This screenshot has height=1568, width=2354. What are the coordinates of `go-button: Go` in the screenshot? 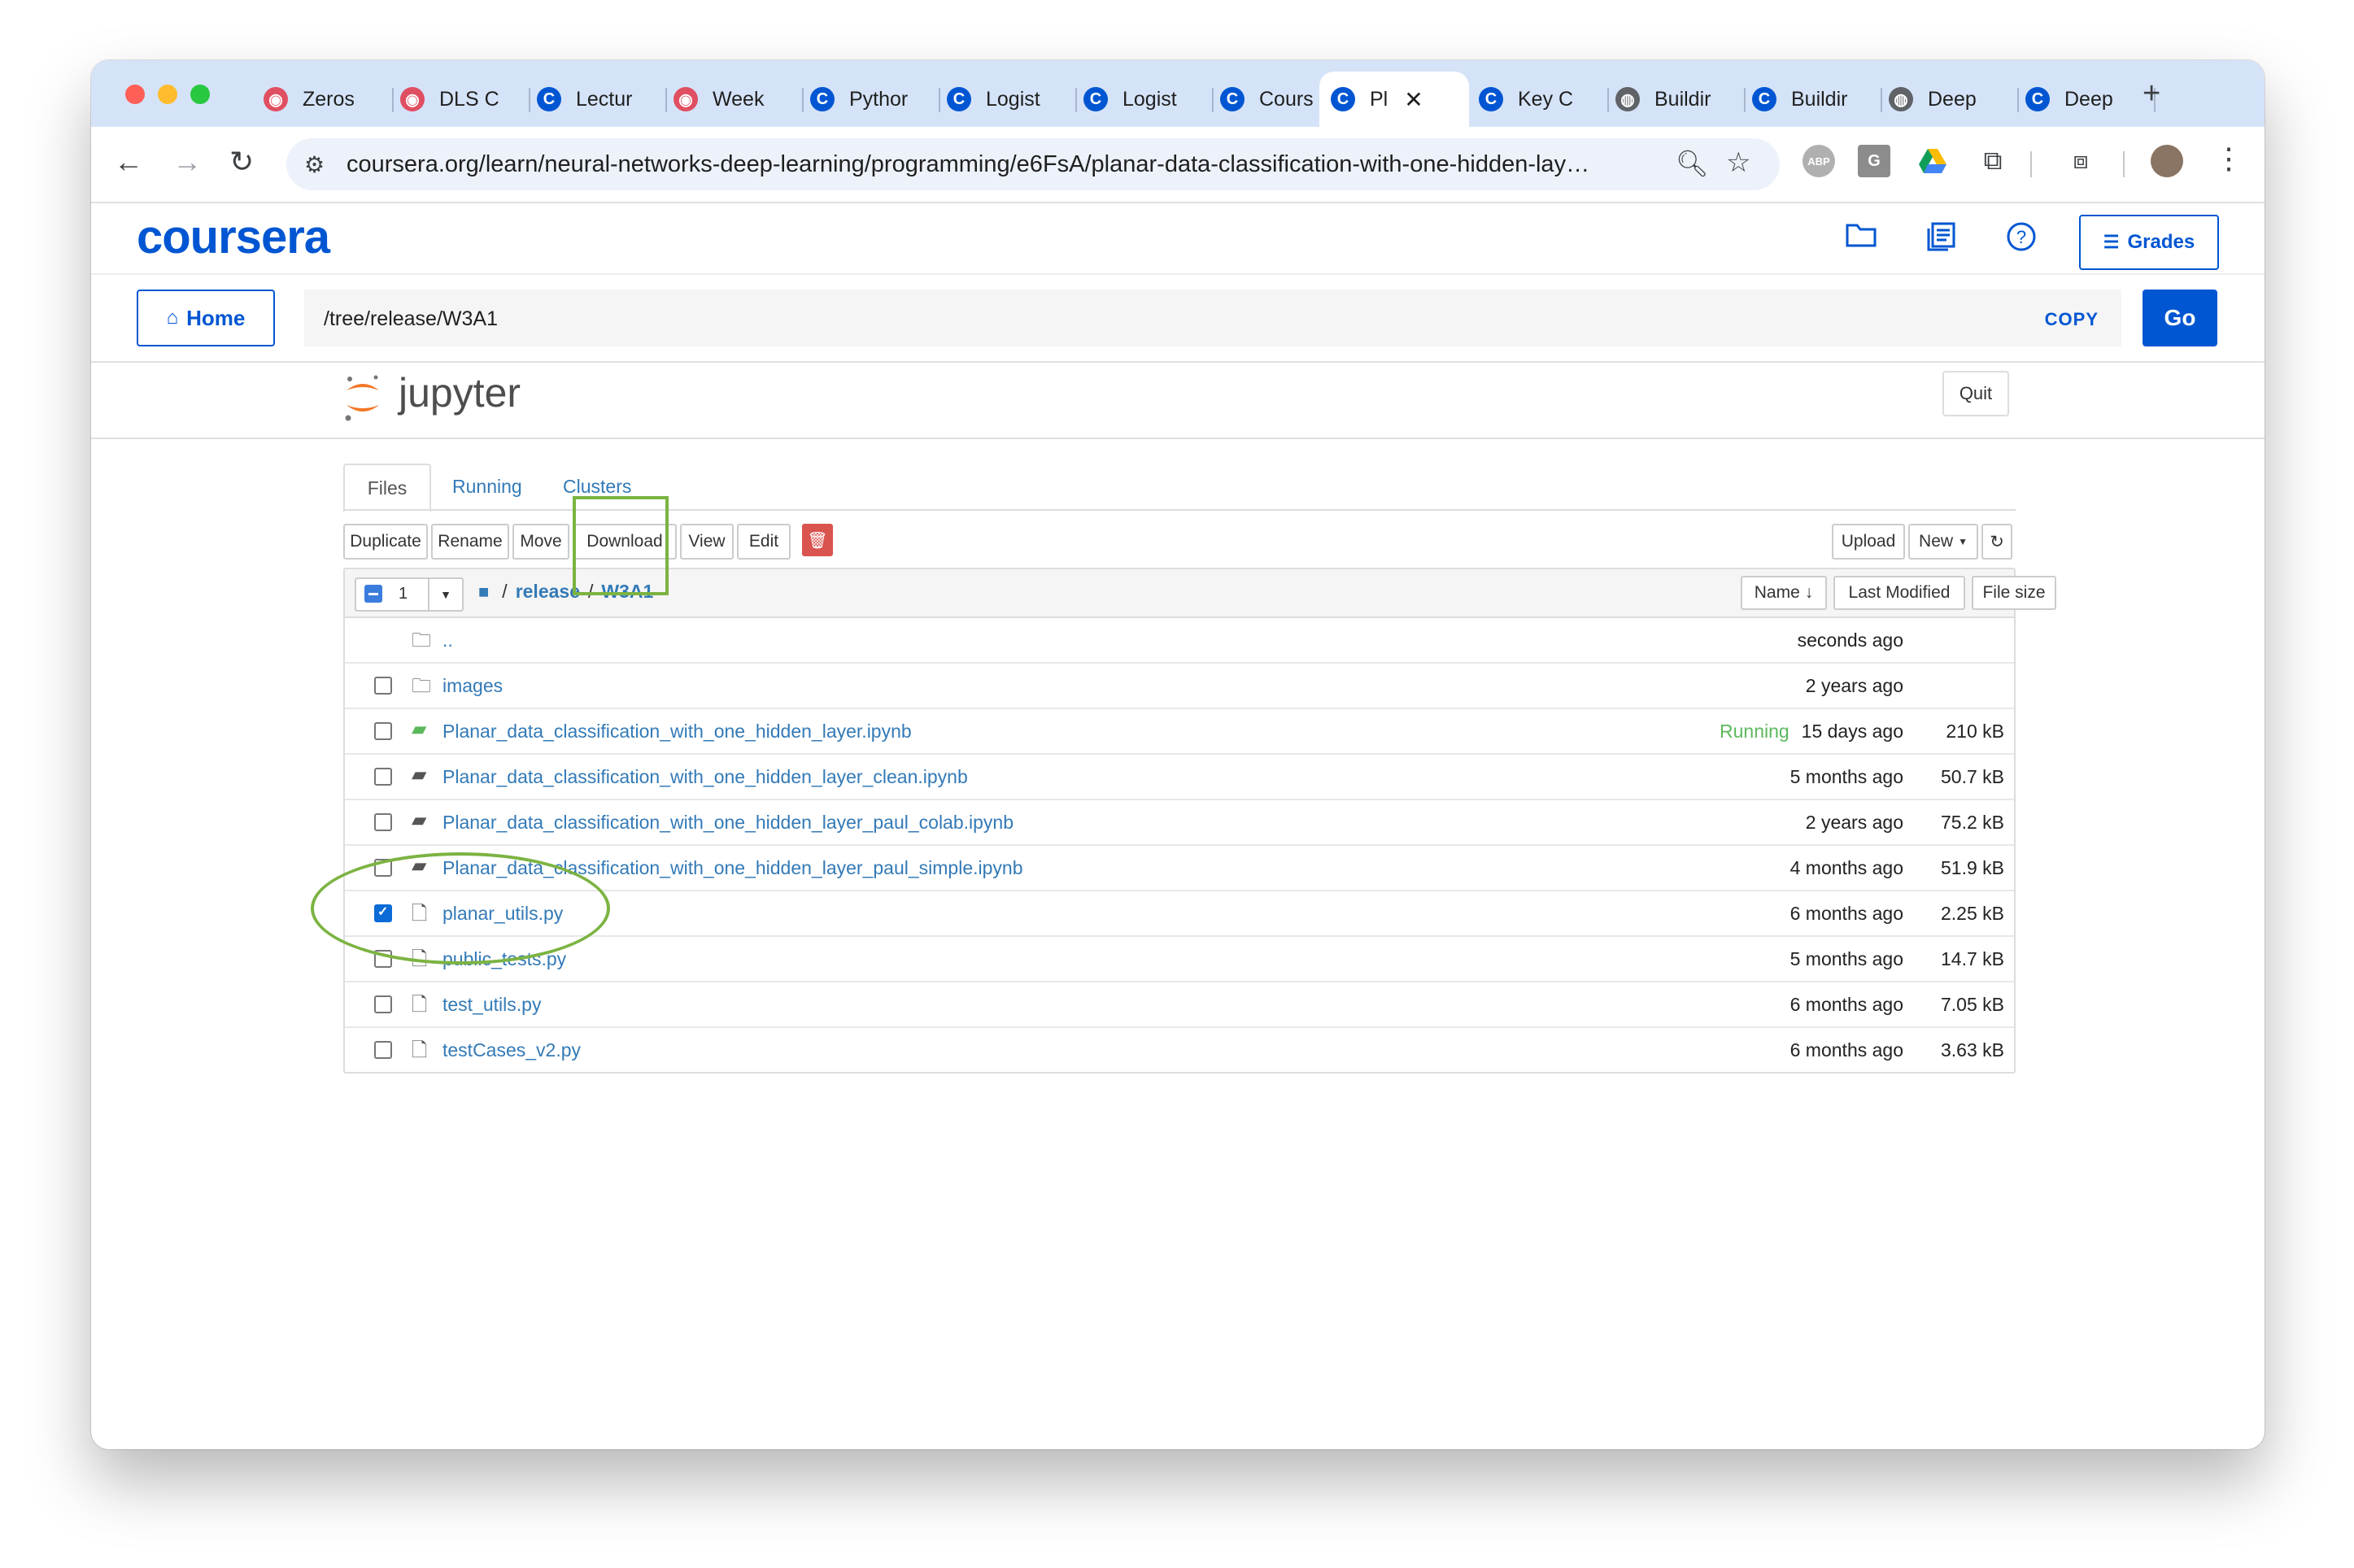 It's located at (2180, 318).